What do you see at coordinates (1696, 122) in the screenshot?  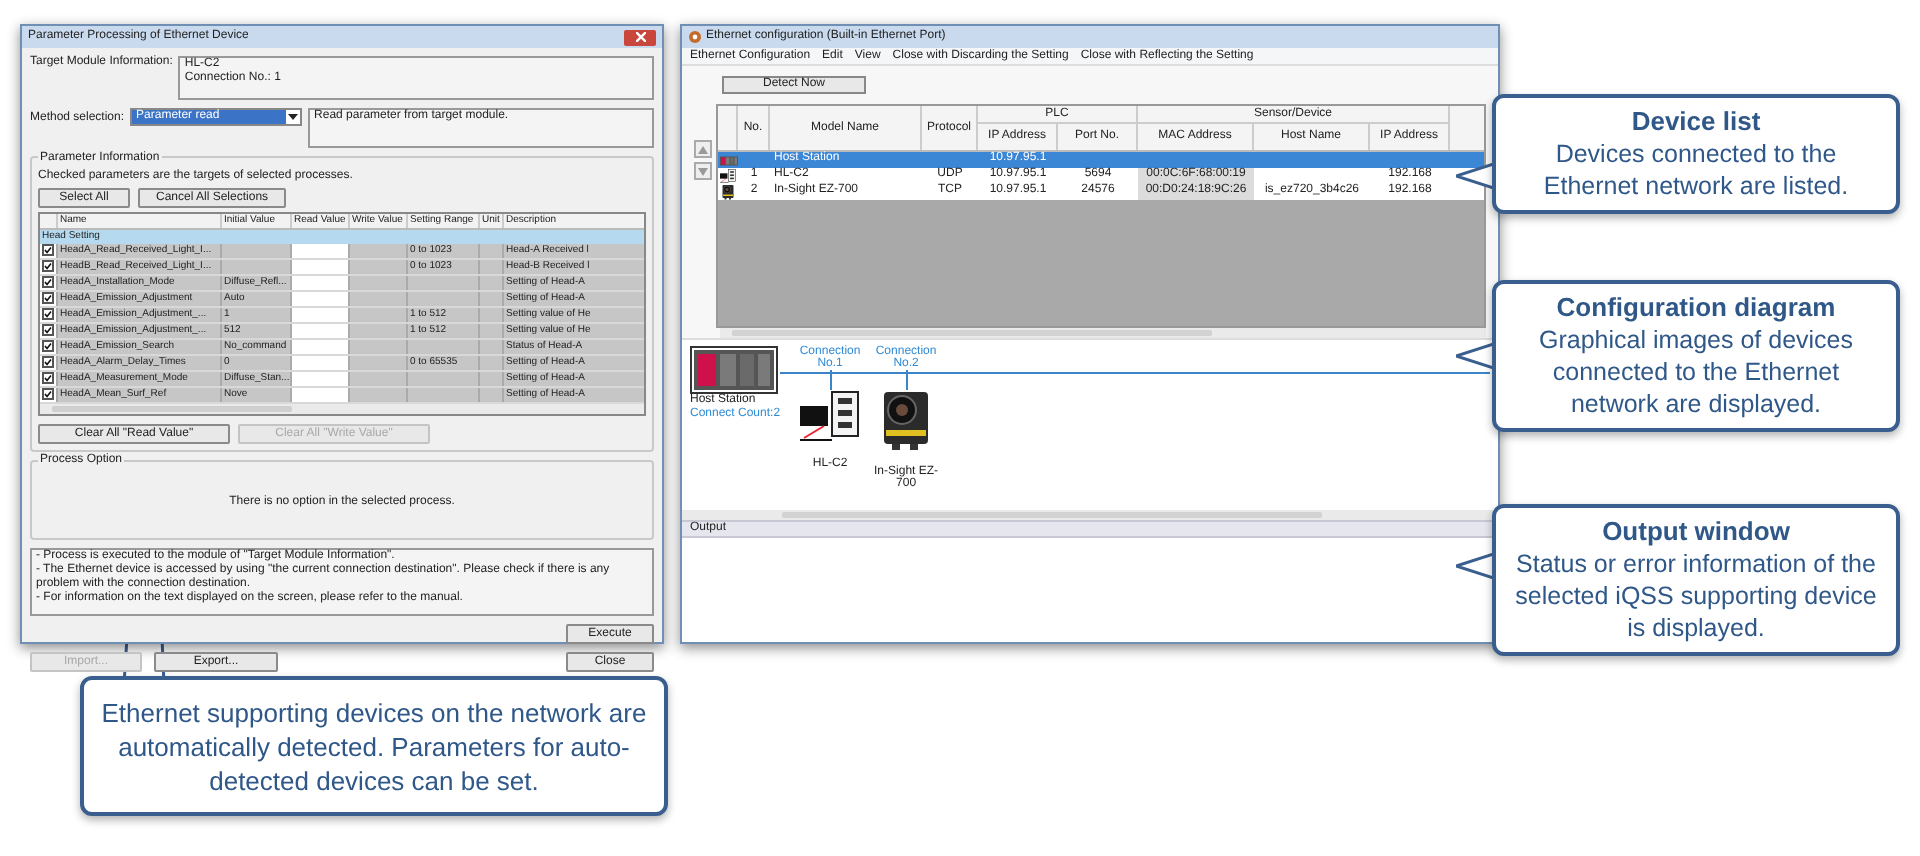 I see `callout-title: Device list` at bounding box center [1696, 122].